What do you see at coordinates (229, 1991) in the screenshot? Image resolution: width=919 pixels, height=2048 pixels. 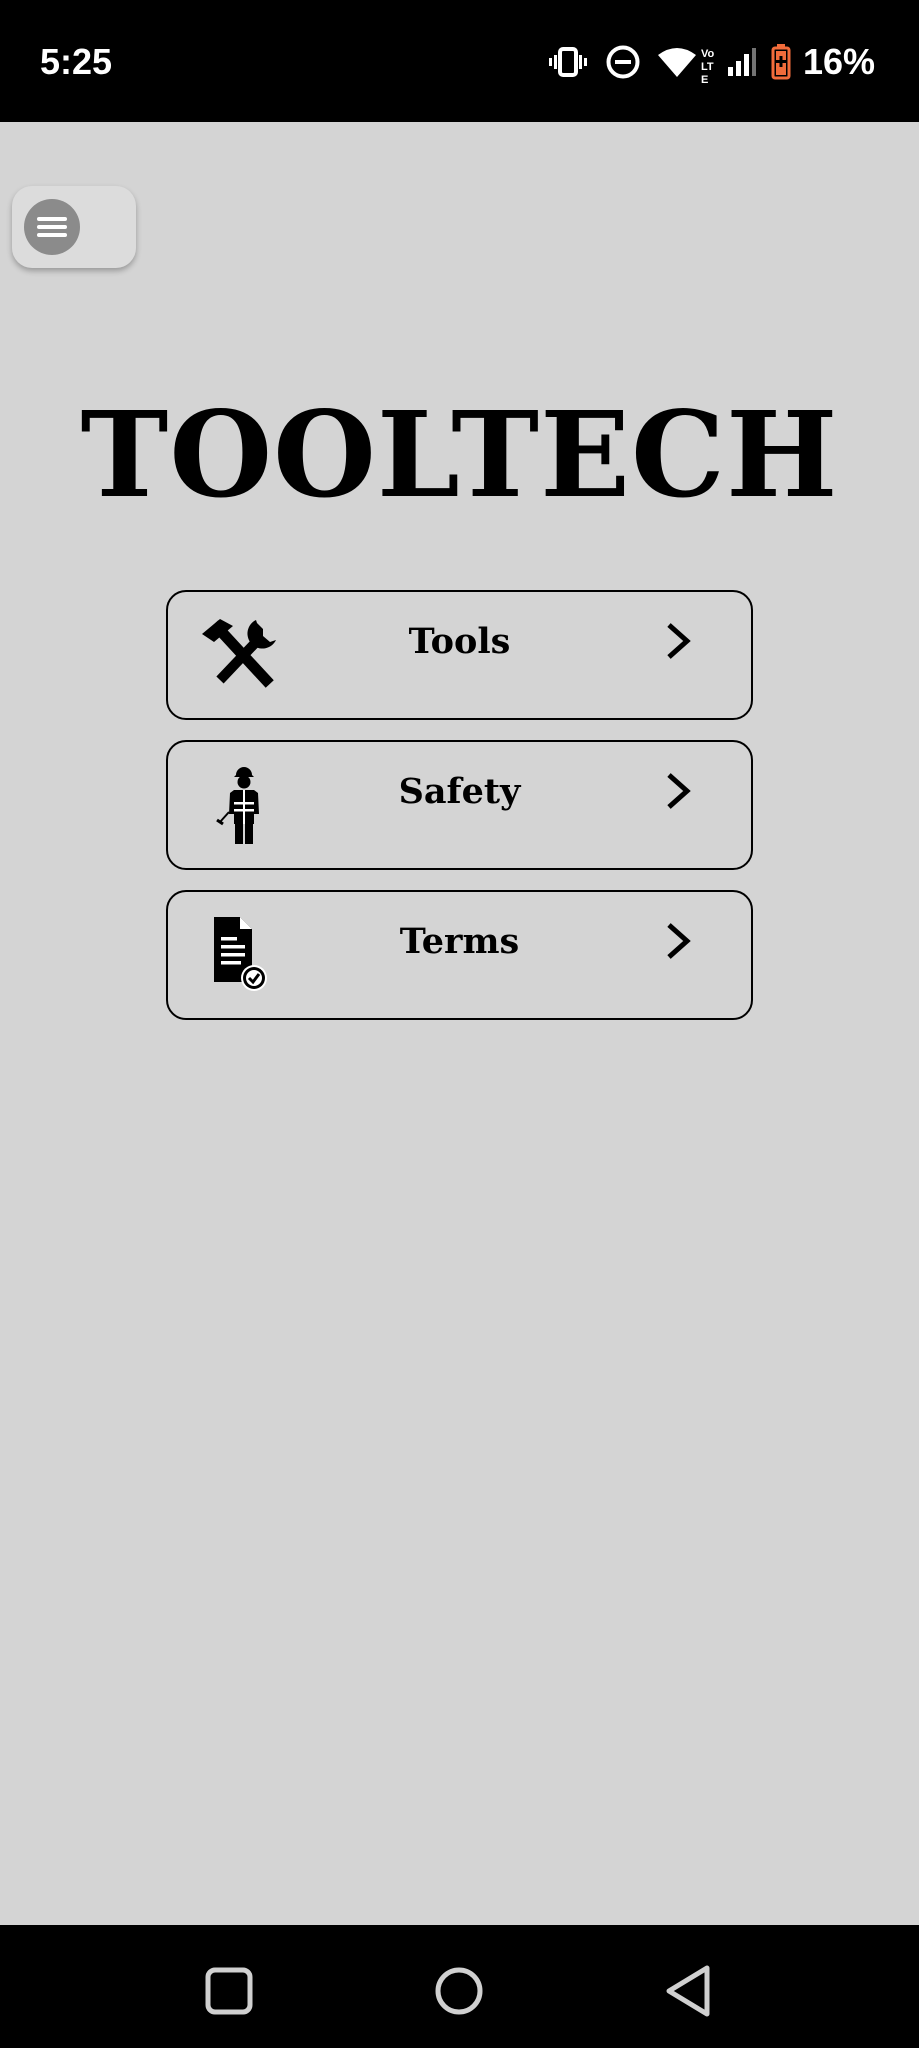 I see `recents-button` at bounding box center [229, 1991].